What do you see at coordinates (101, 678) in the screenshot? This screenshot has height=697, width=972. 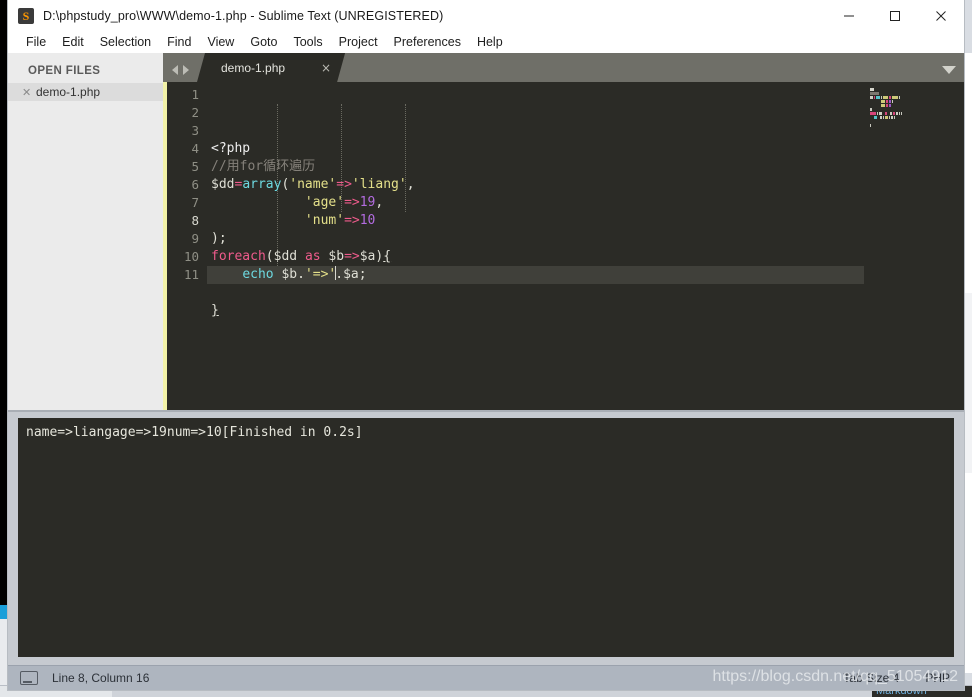 I see `cursor-position: Line 8, Column 16` at bounding box center [101, 678].